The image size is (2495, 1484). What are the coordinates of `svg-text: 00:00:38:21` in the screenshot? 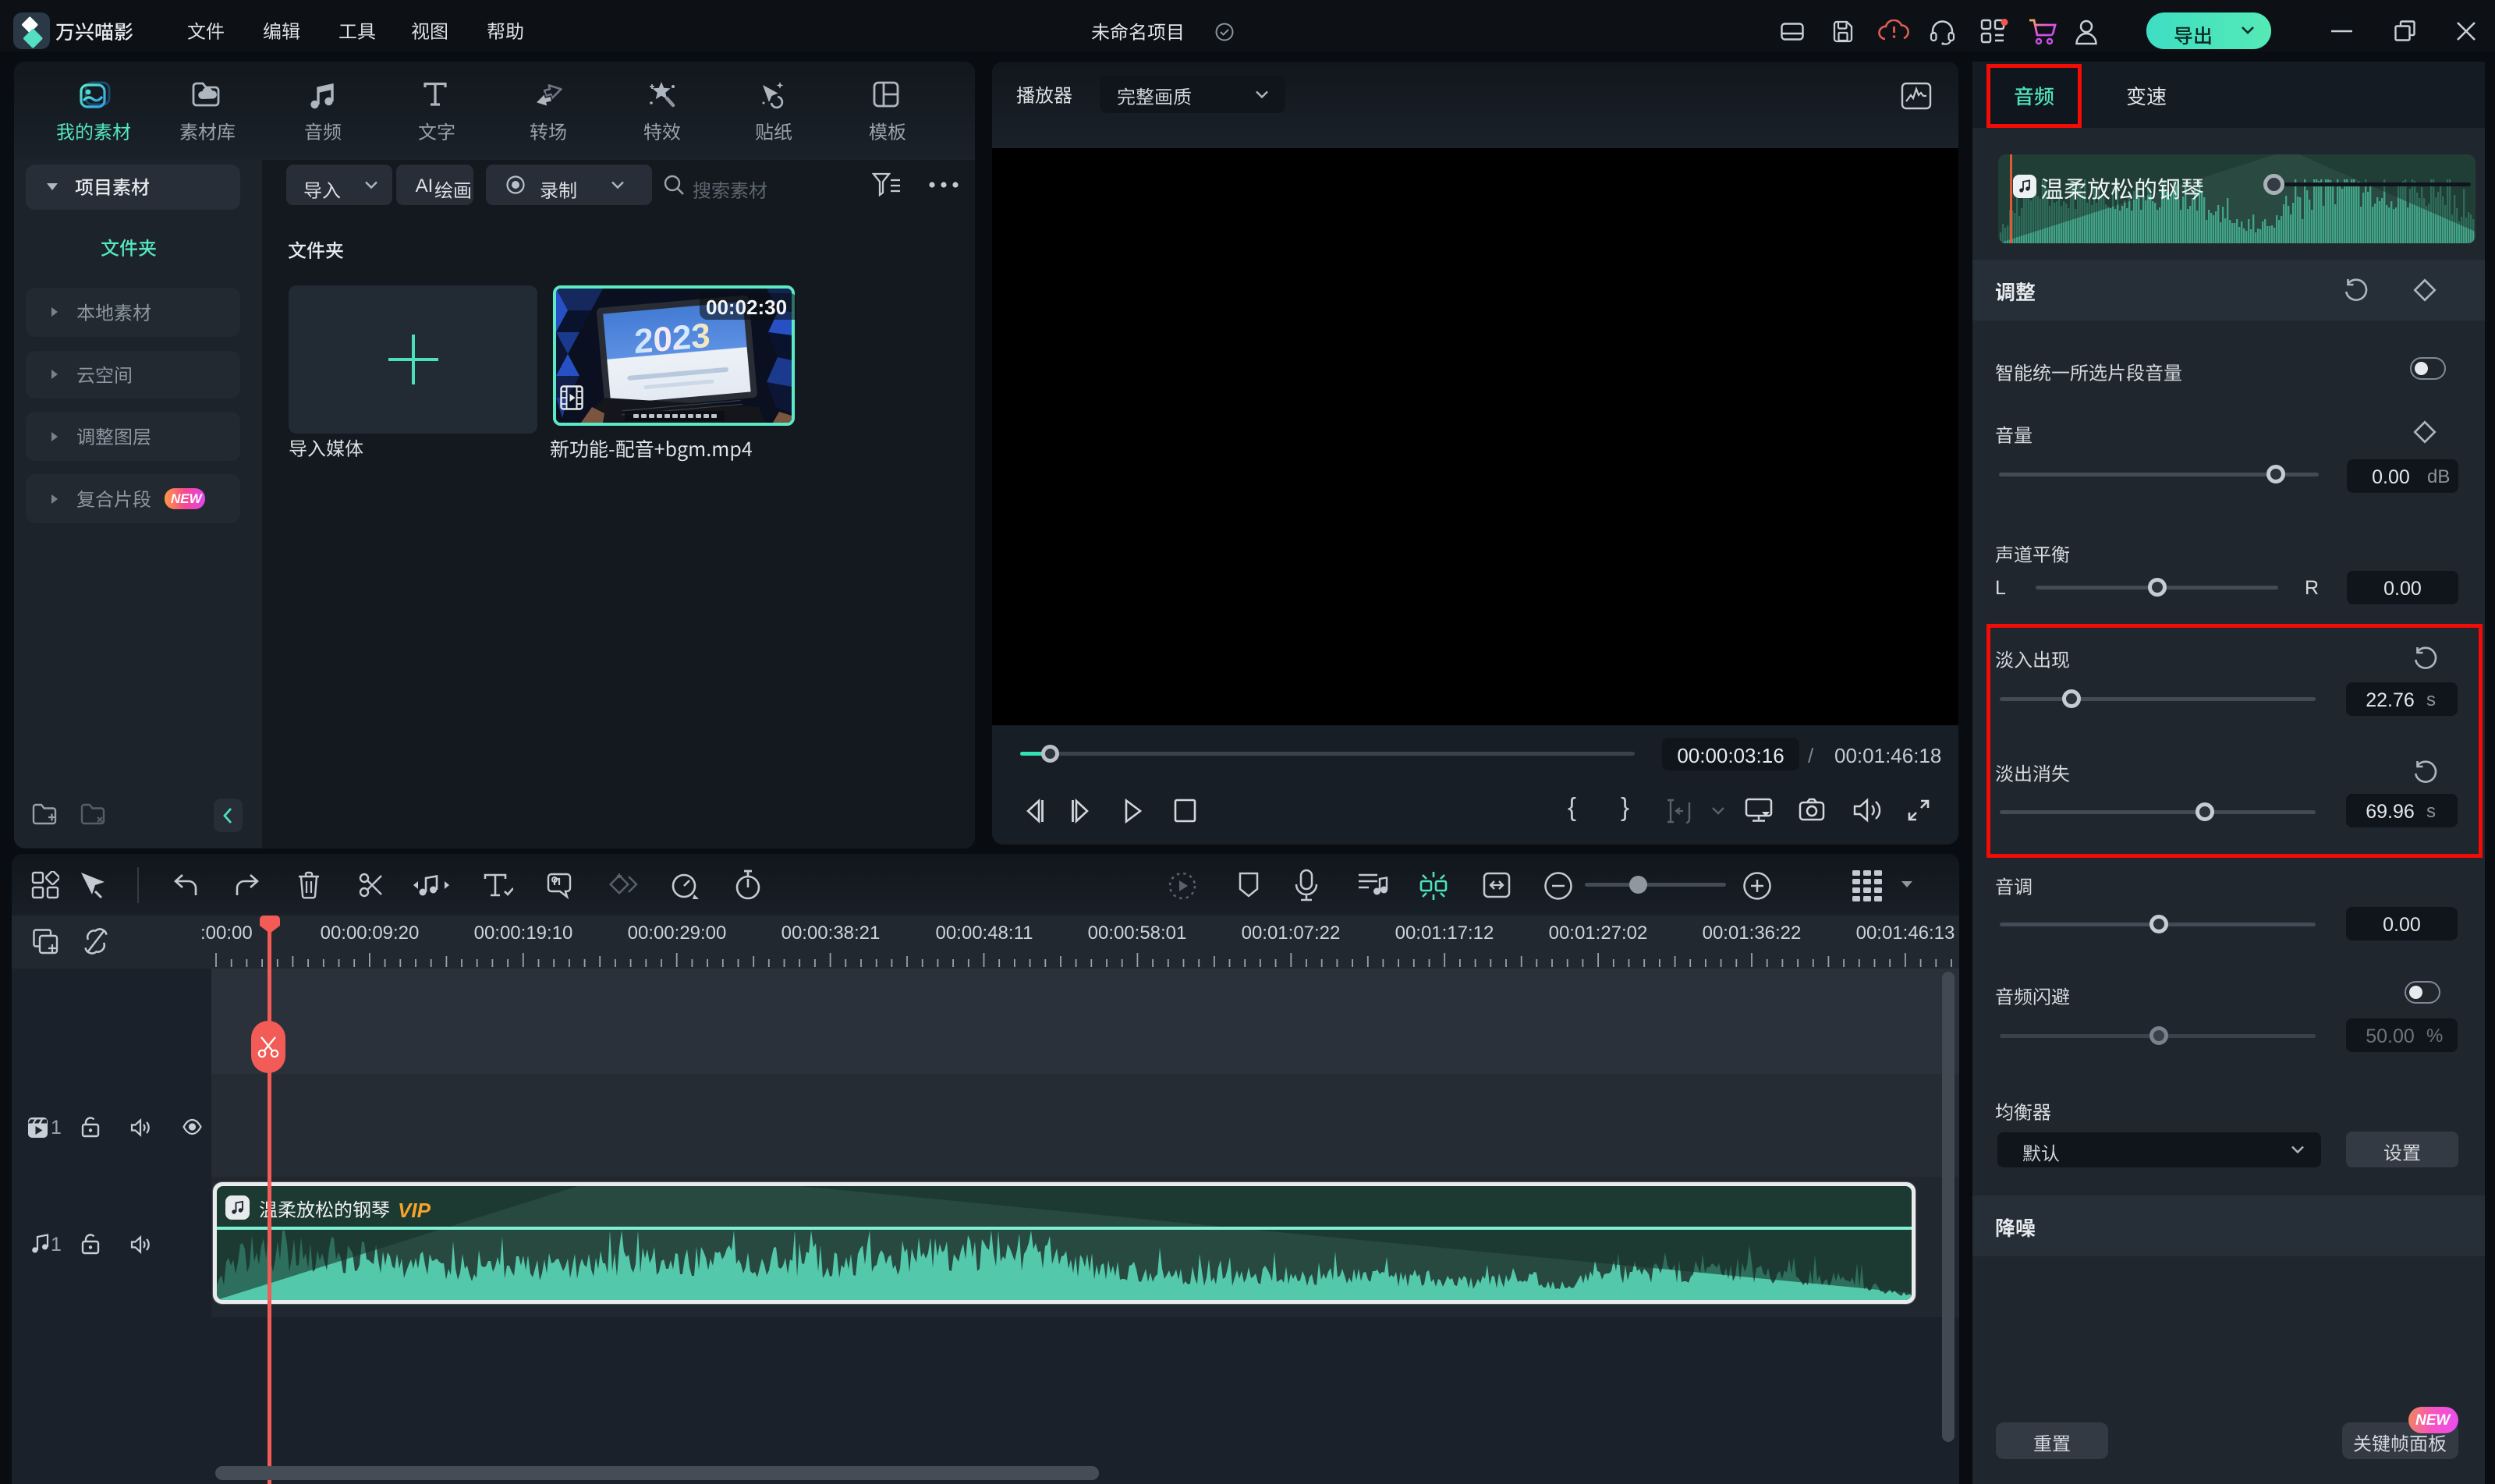 It's located at (831, 933).